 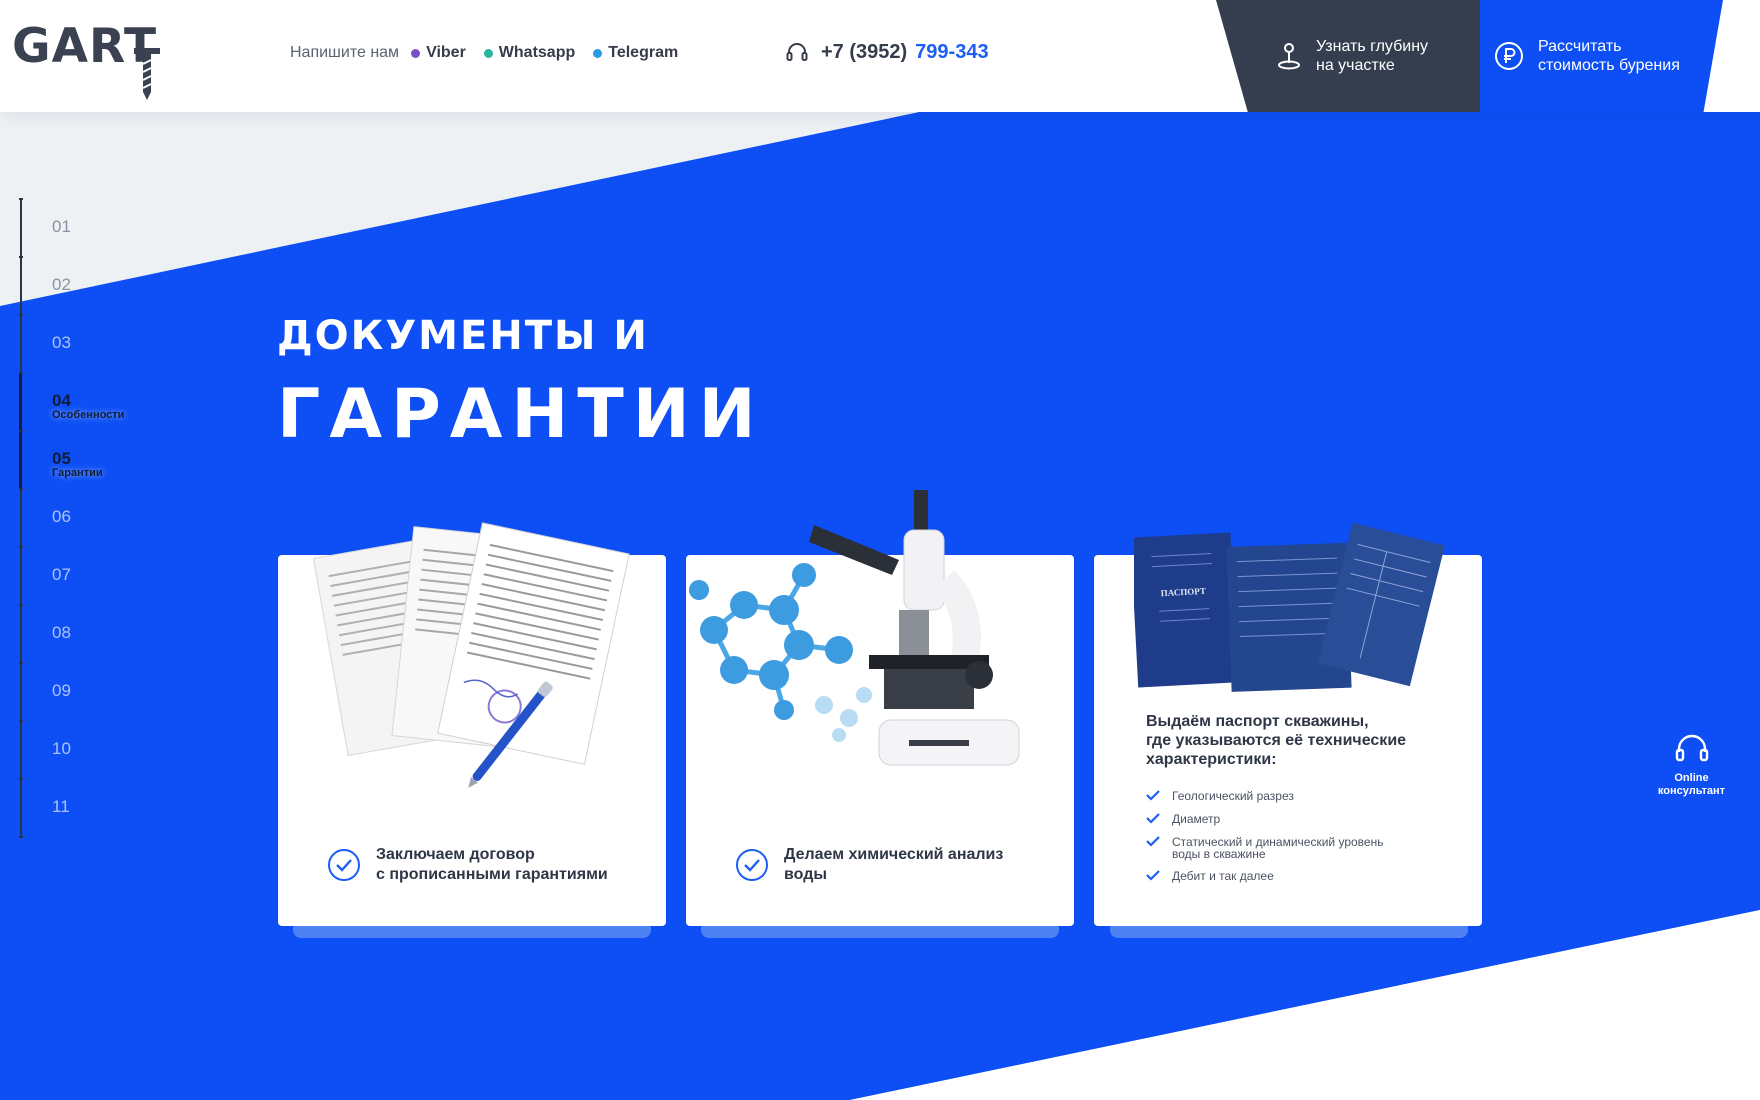 I want to click on section-title-line1: ДОКУМЕНТЫ И, so click(x=463, y=336).